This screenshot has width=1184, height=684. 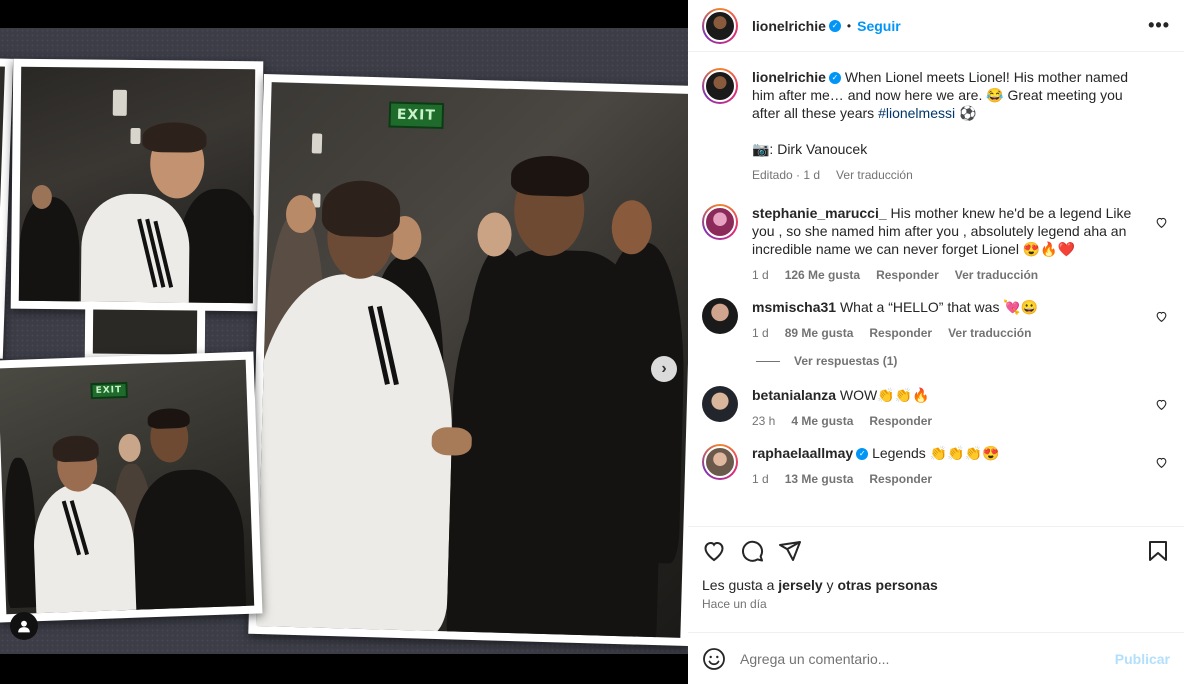 I want to click on likes-summary: Les gusta a jersely y otras personas, so click(x=936, y=585).